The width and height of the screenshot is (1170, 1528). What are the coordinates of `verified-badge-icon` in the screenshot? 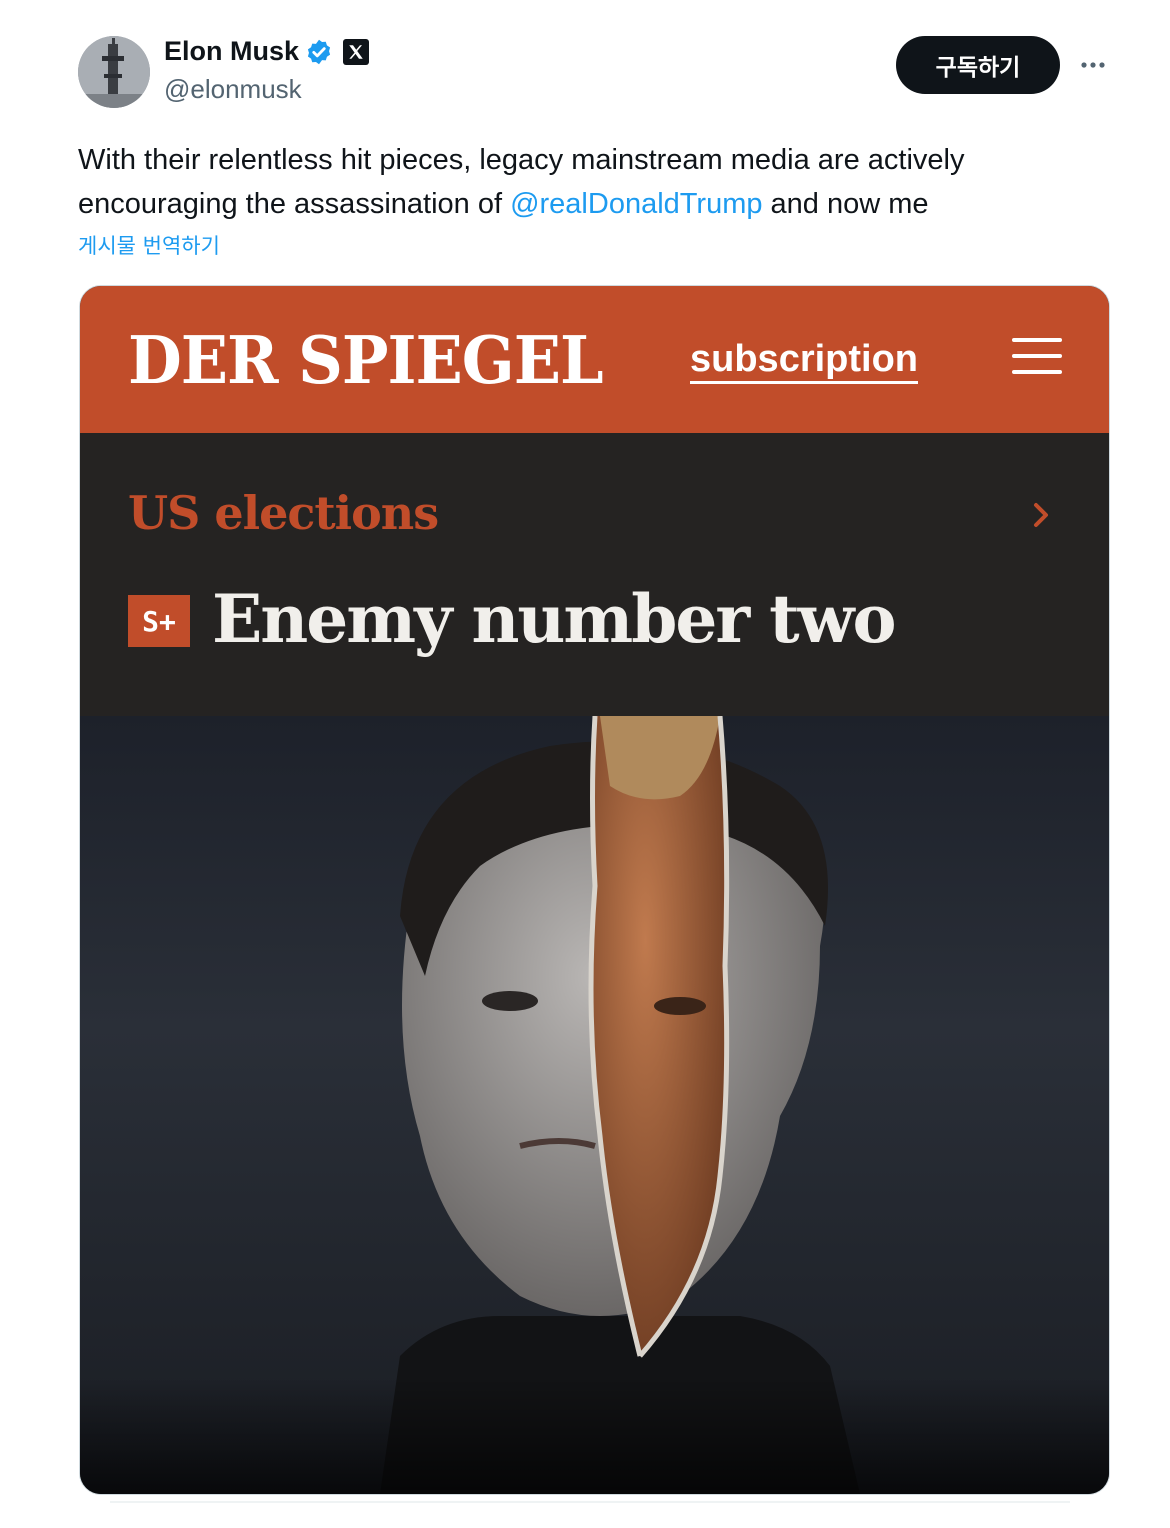 It's located at (319, 52).